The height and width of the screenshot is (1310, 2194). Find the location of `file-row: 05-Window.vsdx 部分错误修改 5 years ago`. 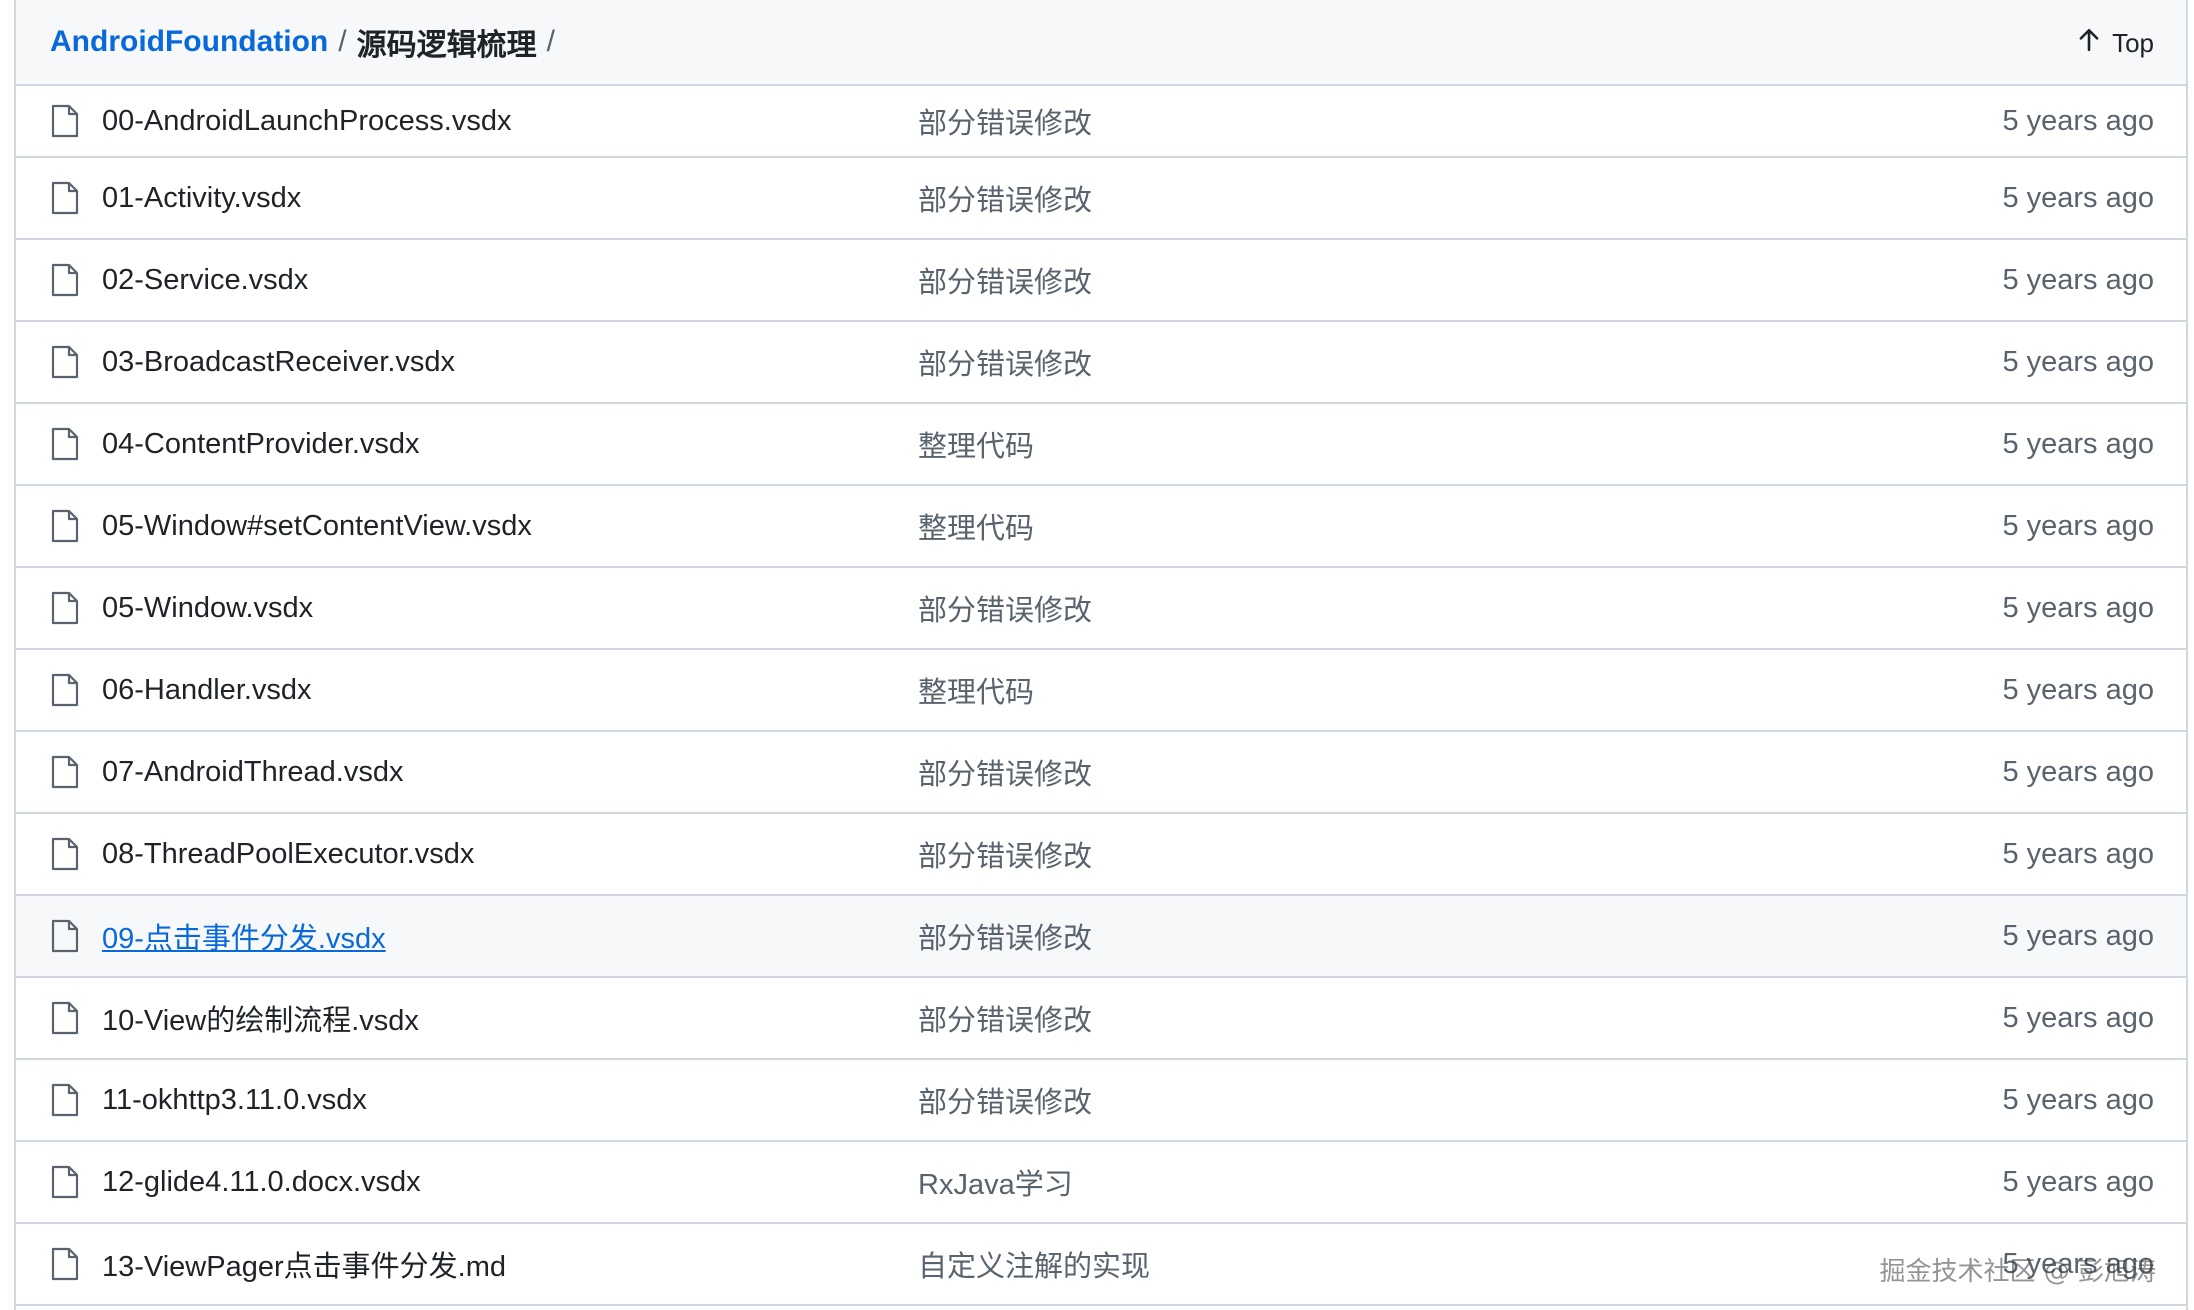

file-row: 05-Window.vsdx 部分错误修改 5 years ago is located at coordinates (1101, 609).